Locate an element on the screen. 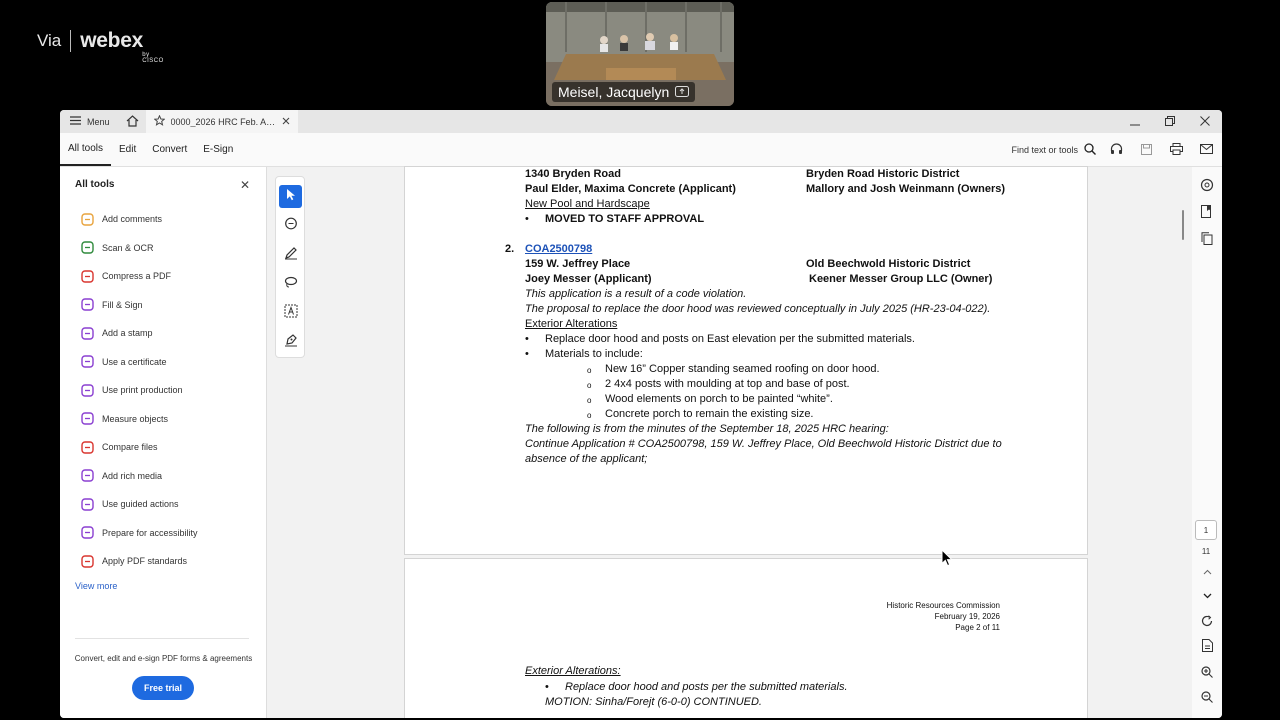 The height and width of the screenshot is (720, 1280). headset-button is located at coordinates (1116, 150).